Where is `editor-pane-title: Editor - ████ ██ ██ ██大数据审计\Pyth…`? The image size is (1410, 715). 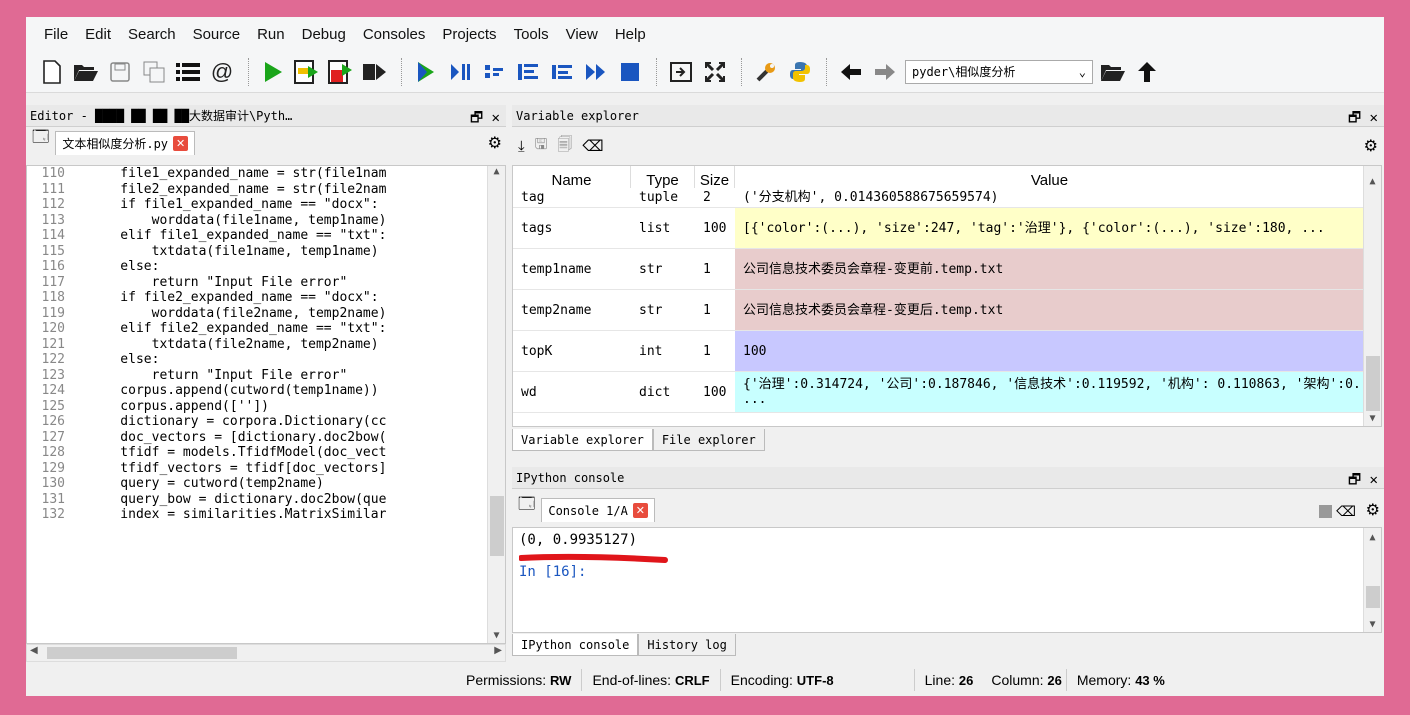
editor-pane-title: Editor - ████ ██ ██ ██大数据审计\Pyth… is located at coordinates (161, 116).